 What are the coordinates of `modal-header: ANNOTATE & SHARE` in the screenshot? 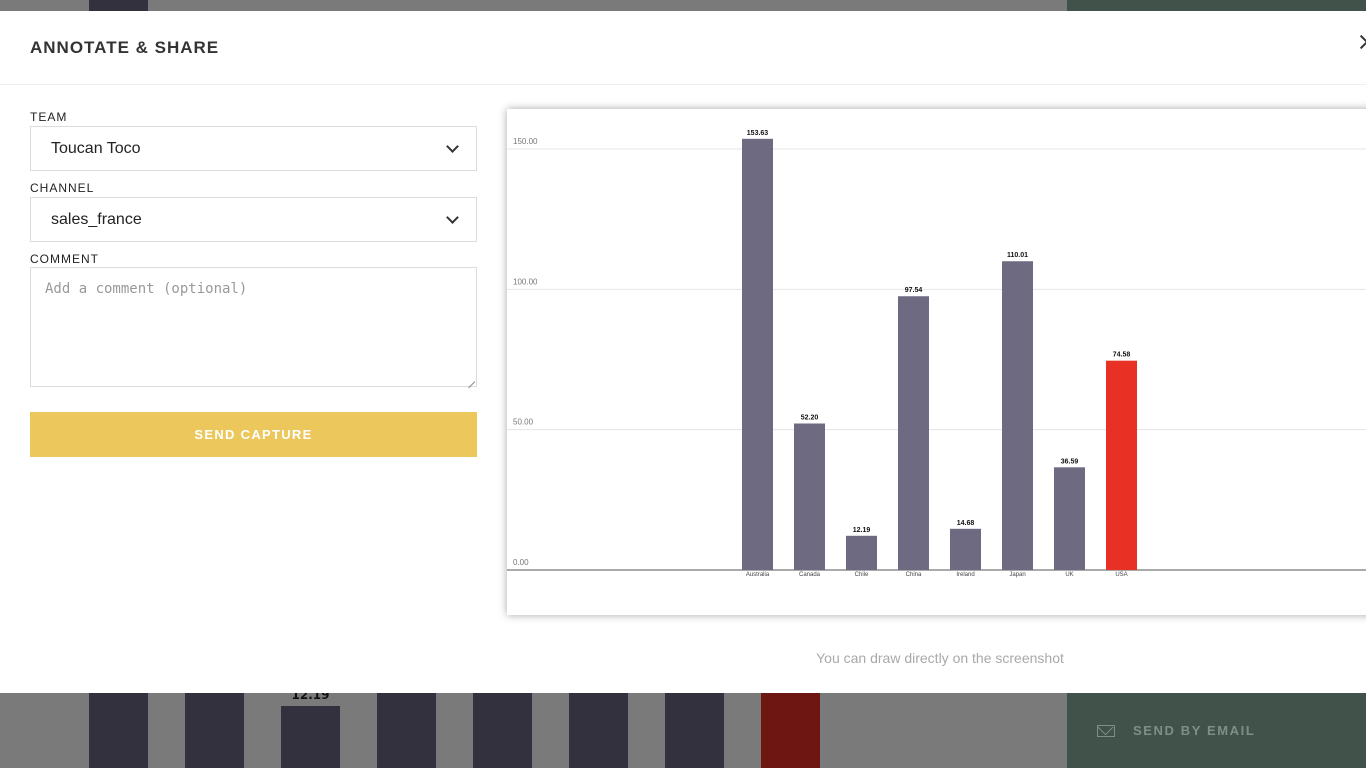 It's located at (683, 48).